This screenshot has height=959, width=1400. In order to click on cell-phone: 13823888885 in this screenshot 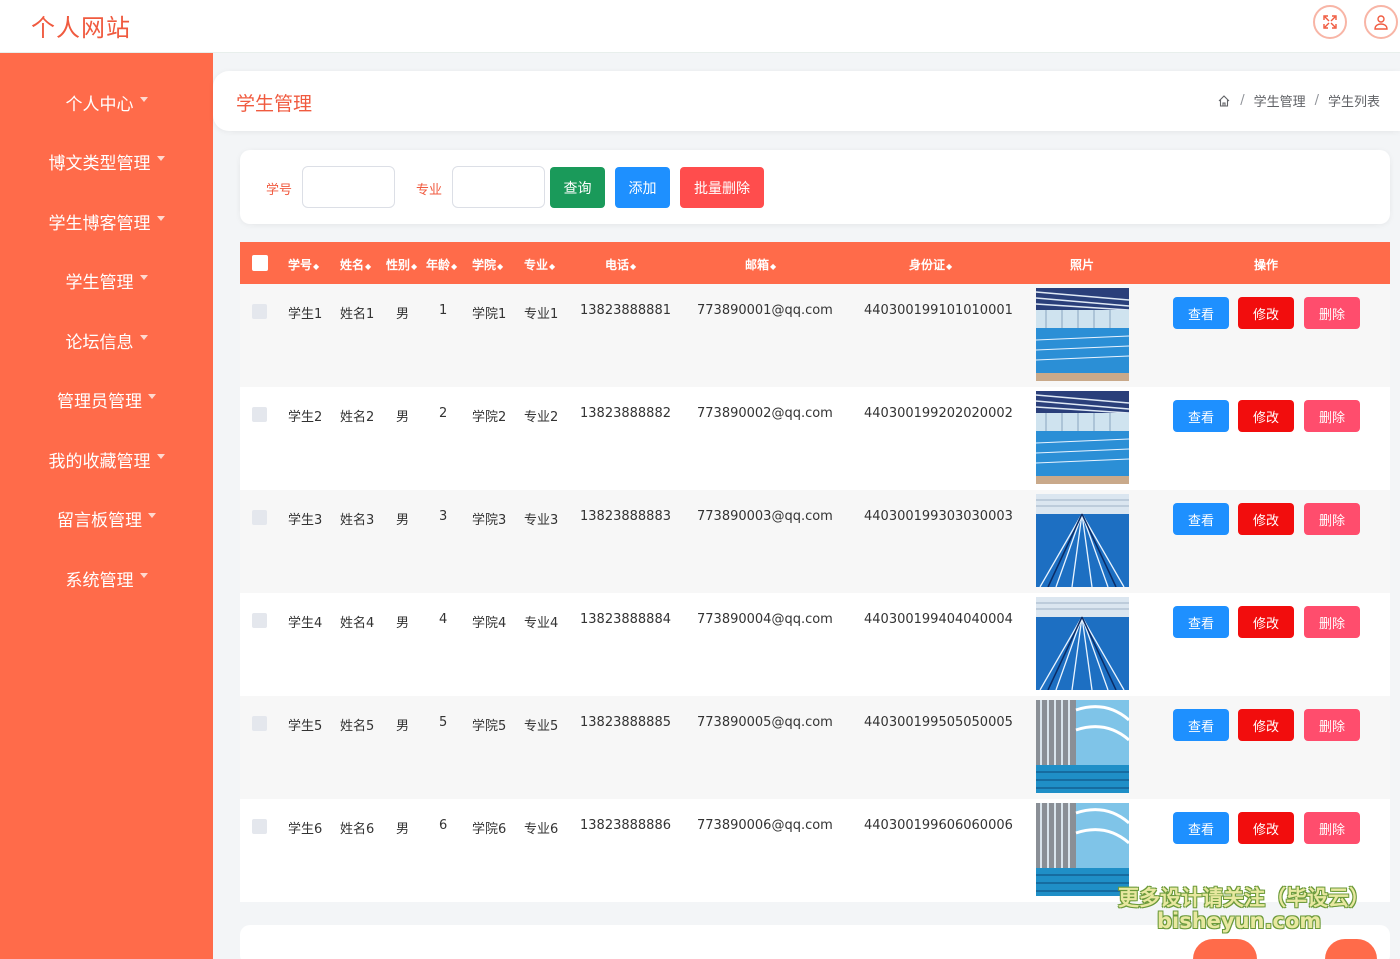, I will do `click(625, 722)`.